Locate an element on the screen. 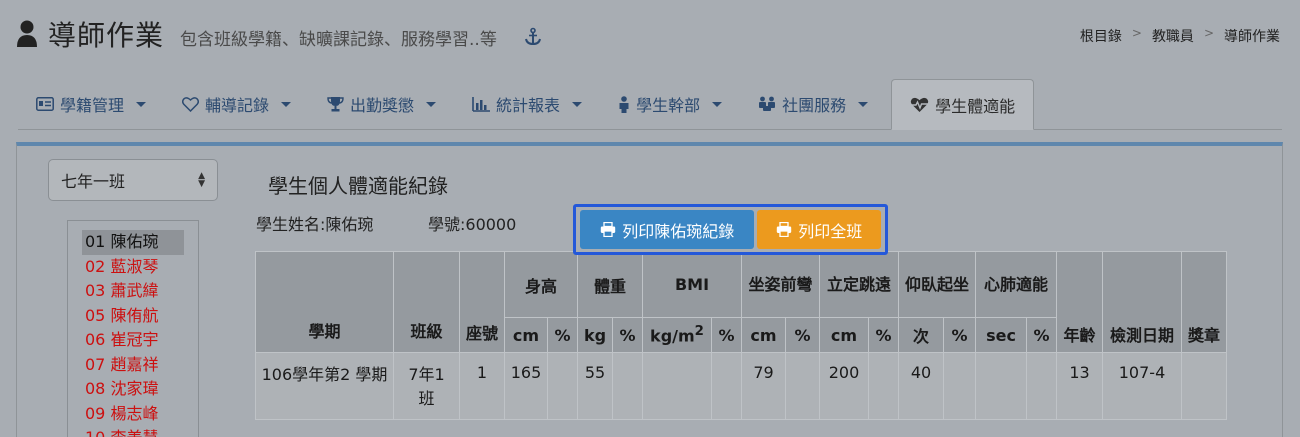  unit-bmi-exp: 2 is located at coordinates (699, 332).